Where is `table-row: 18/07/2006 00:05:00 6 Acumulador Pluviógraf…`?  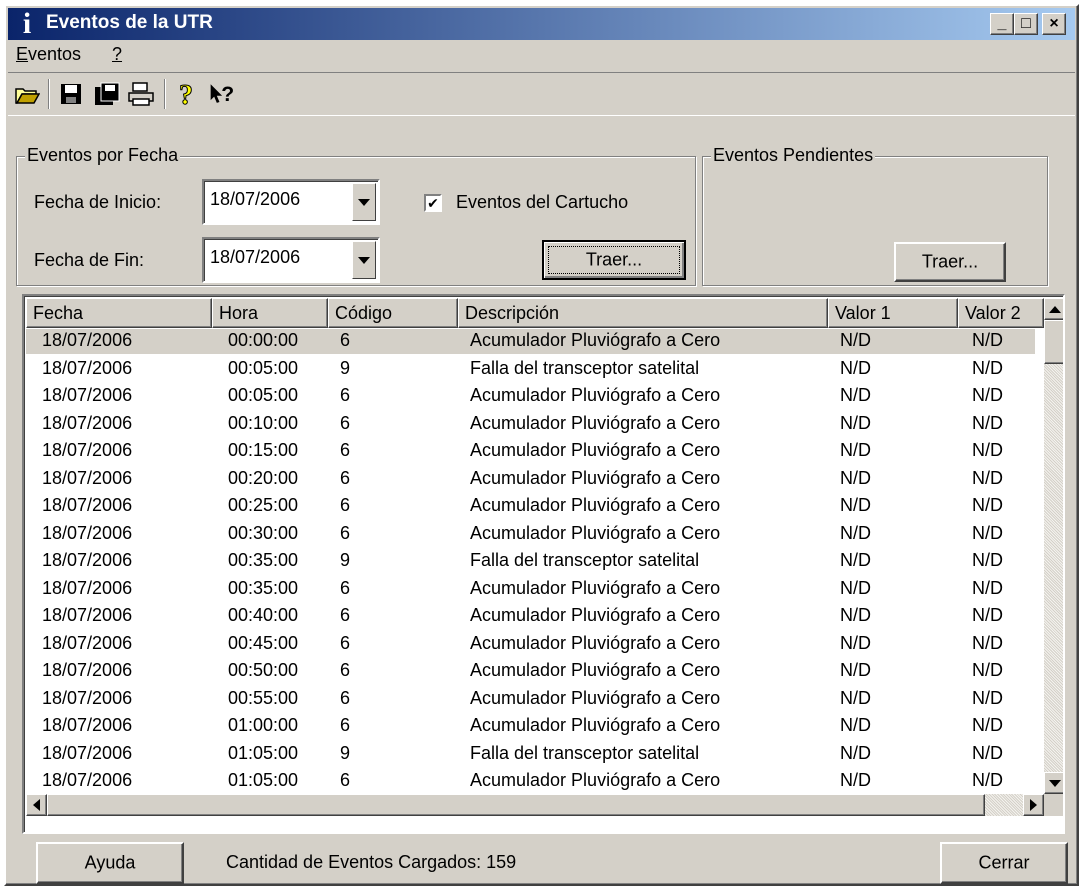 table-row: 18/07/2006 00:05:00 6 Acumulador Pluviógraf… is located at coordinates (530, 396).